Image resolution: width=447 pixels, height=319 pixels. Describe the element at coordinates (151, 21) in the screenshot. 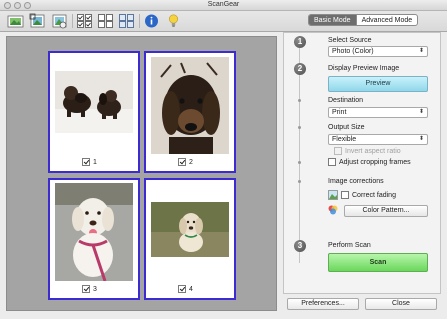

I see `info-icon` at that location.